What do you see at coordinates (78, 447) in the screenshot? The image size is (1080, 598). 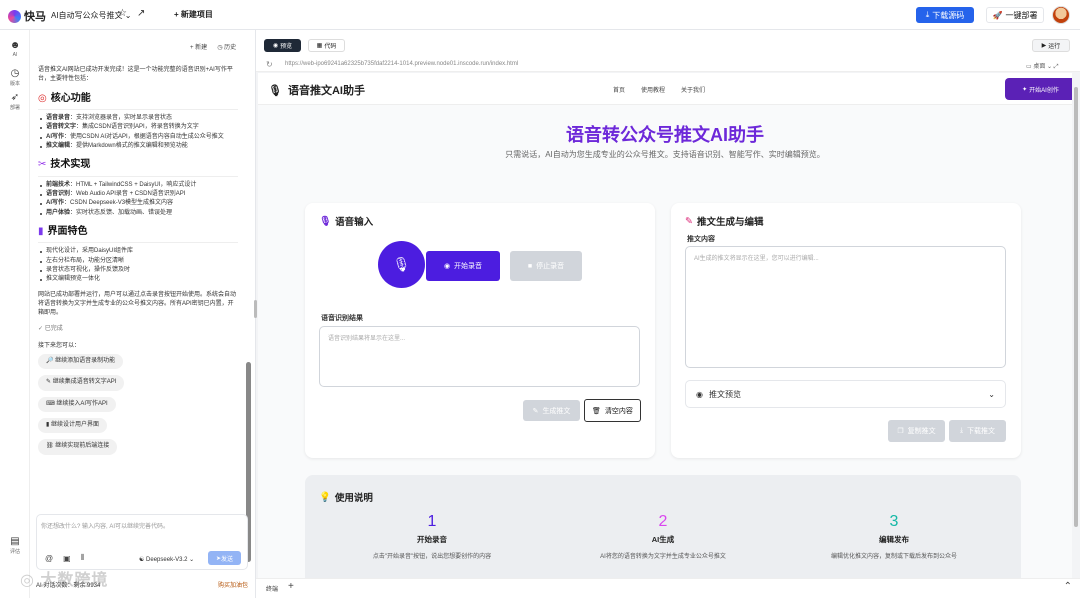 I see `suggestion-chip: ⛓ 继续实现前后端连接` at bounding box center [78, 447].